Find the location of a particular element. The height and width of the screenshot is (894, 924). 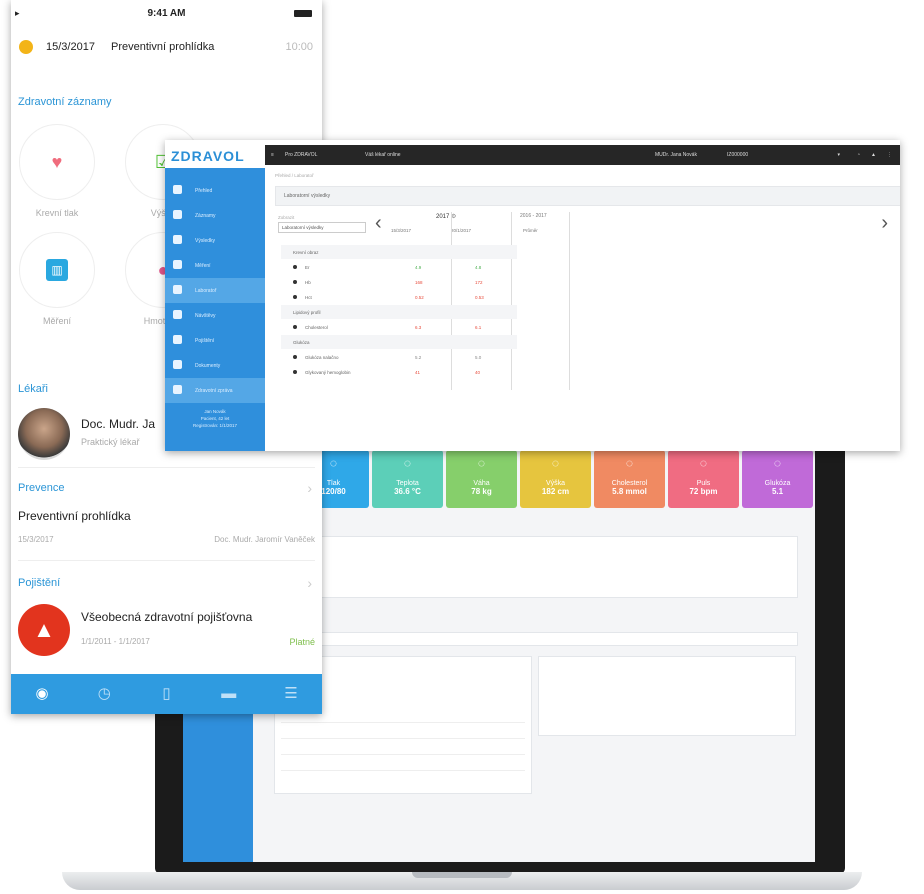

doctors-section-title: Lékaři is located at coordinates (33, 389).